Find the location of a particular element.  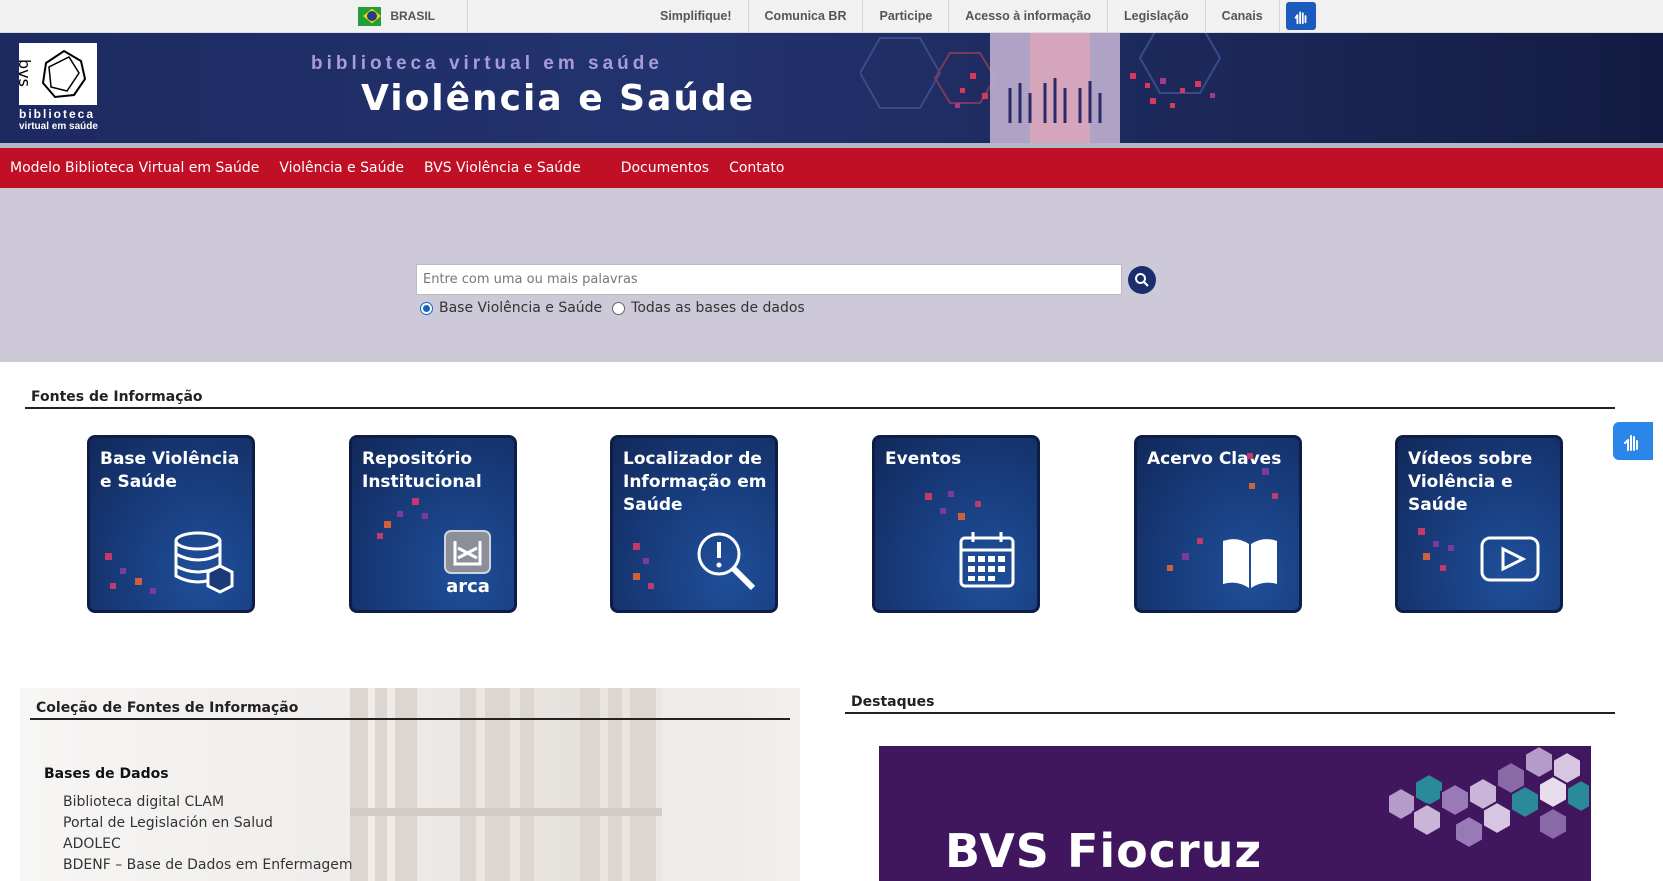

radio-label-base: Base Violência e Saúde is located at coordinates (521, 308).